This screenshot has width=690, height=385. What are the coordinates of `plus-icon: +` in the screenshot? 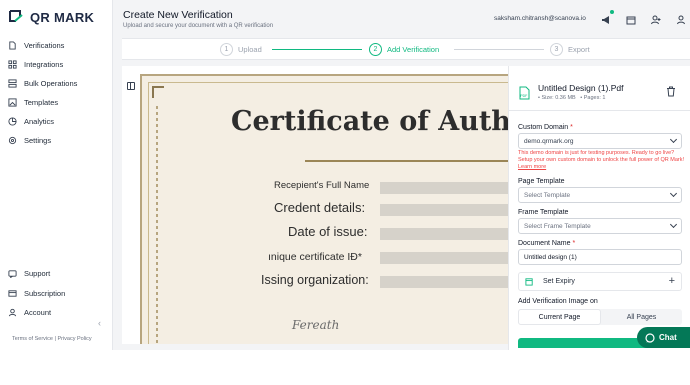 It's located at (671, 281).